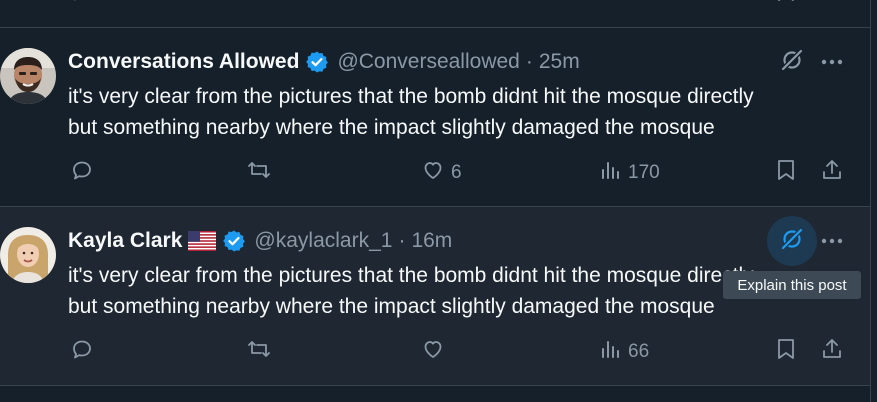 This screenshot has height=402, width=877. I want to click on tooltip: Explain this post, so click(792, 285).